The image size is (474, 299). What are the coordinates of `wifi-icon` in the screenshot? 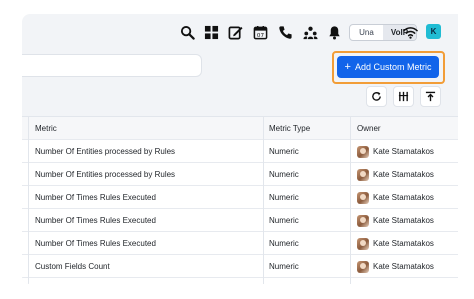 It's located at (410, 32).